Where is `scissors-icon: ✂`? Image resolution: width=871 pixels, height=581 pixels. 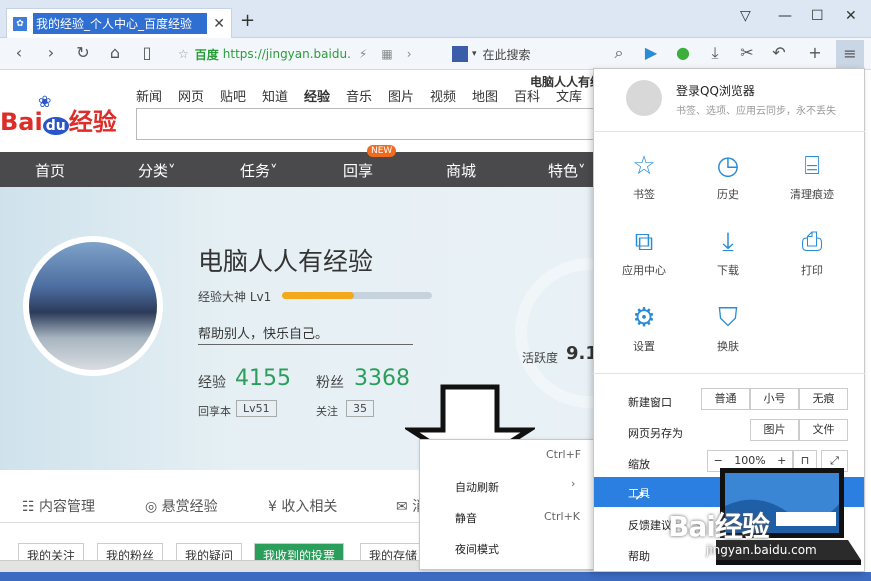
scissors-icon: ✂ is located at coordinates (747, 53).